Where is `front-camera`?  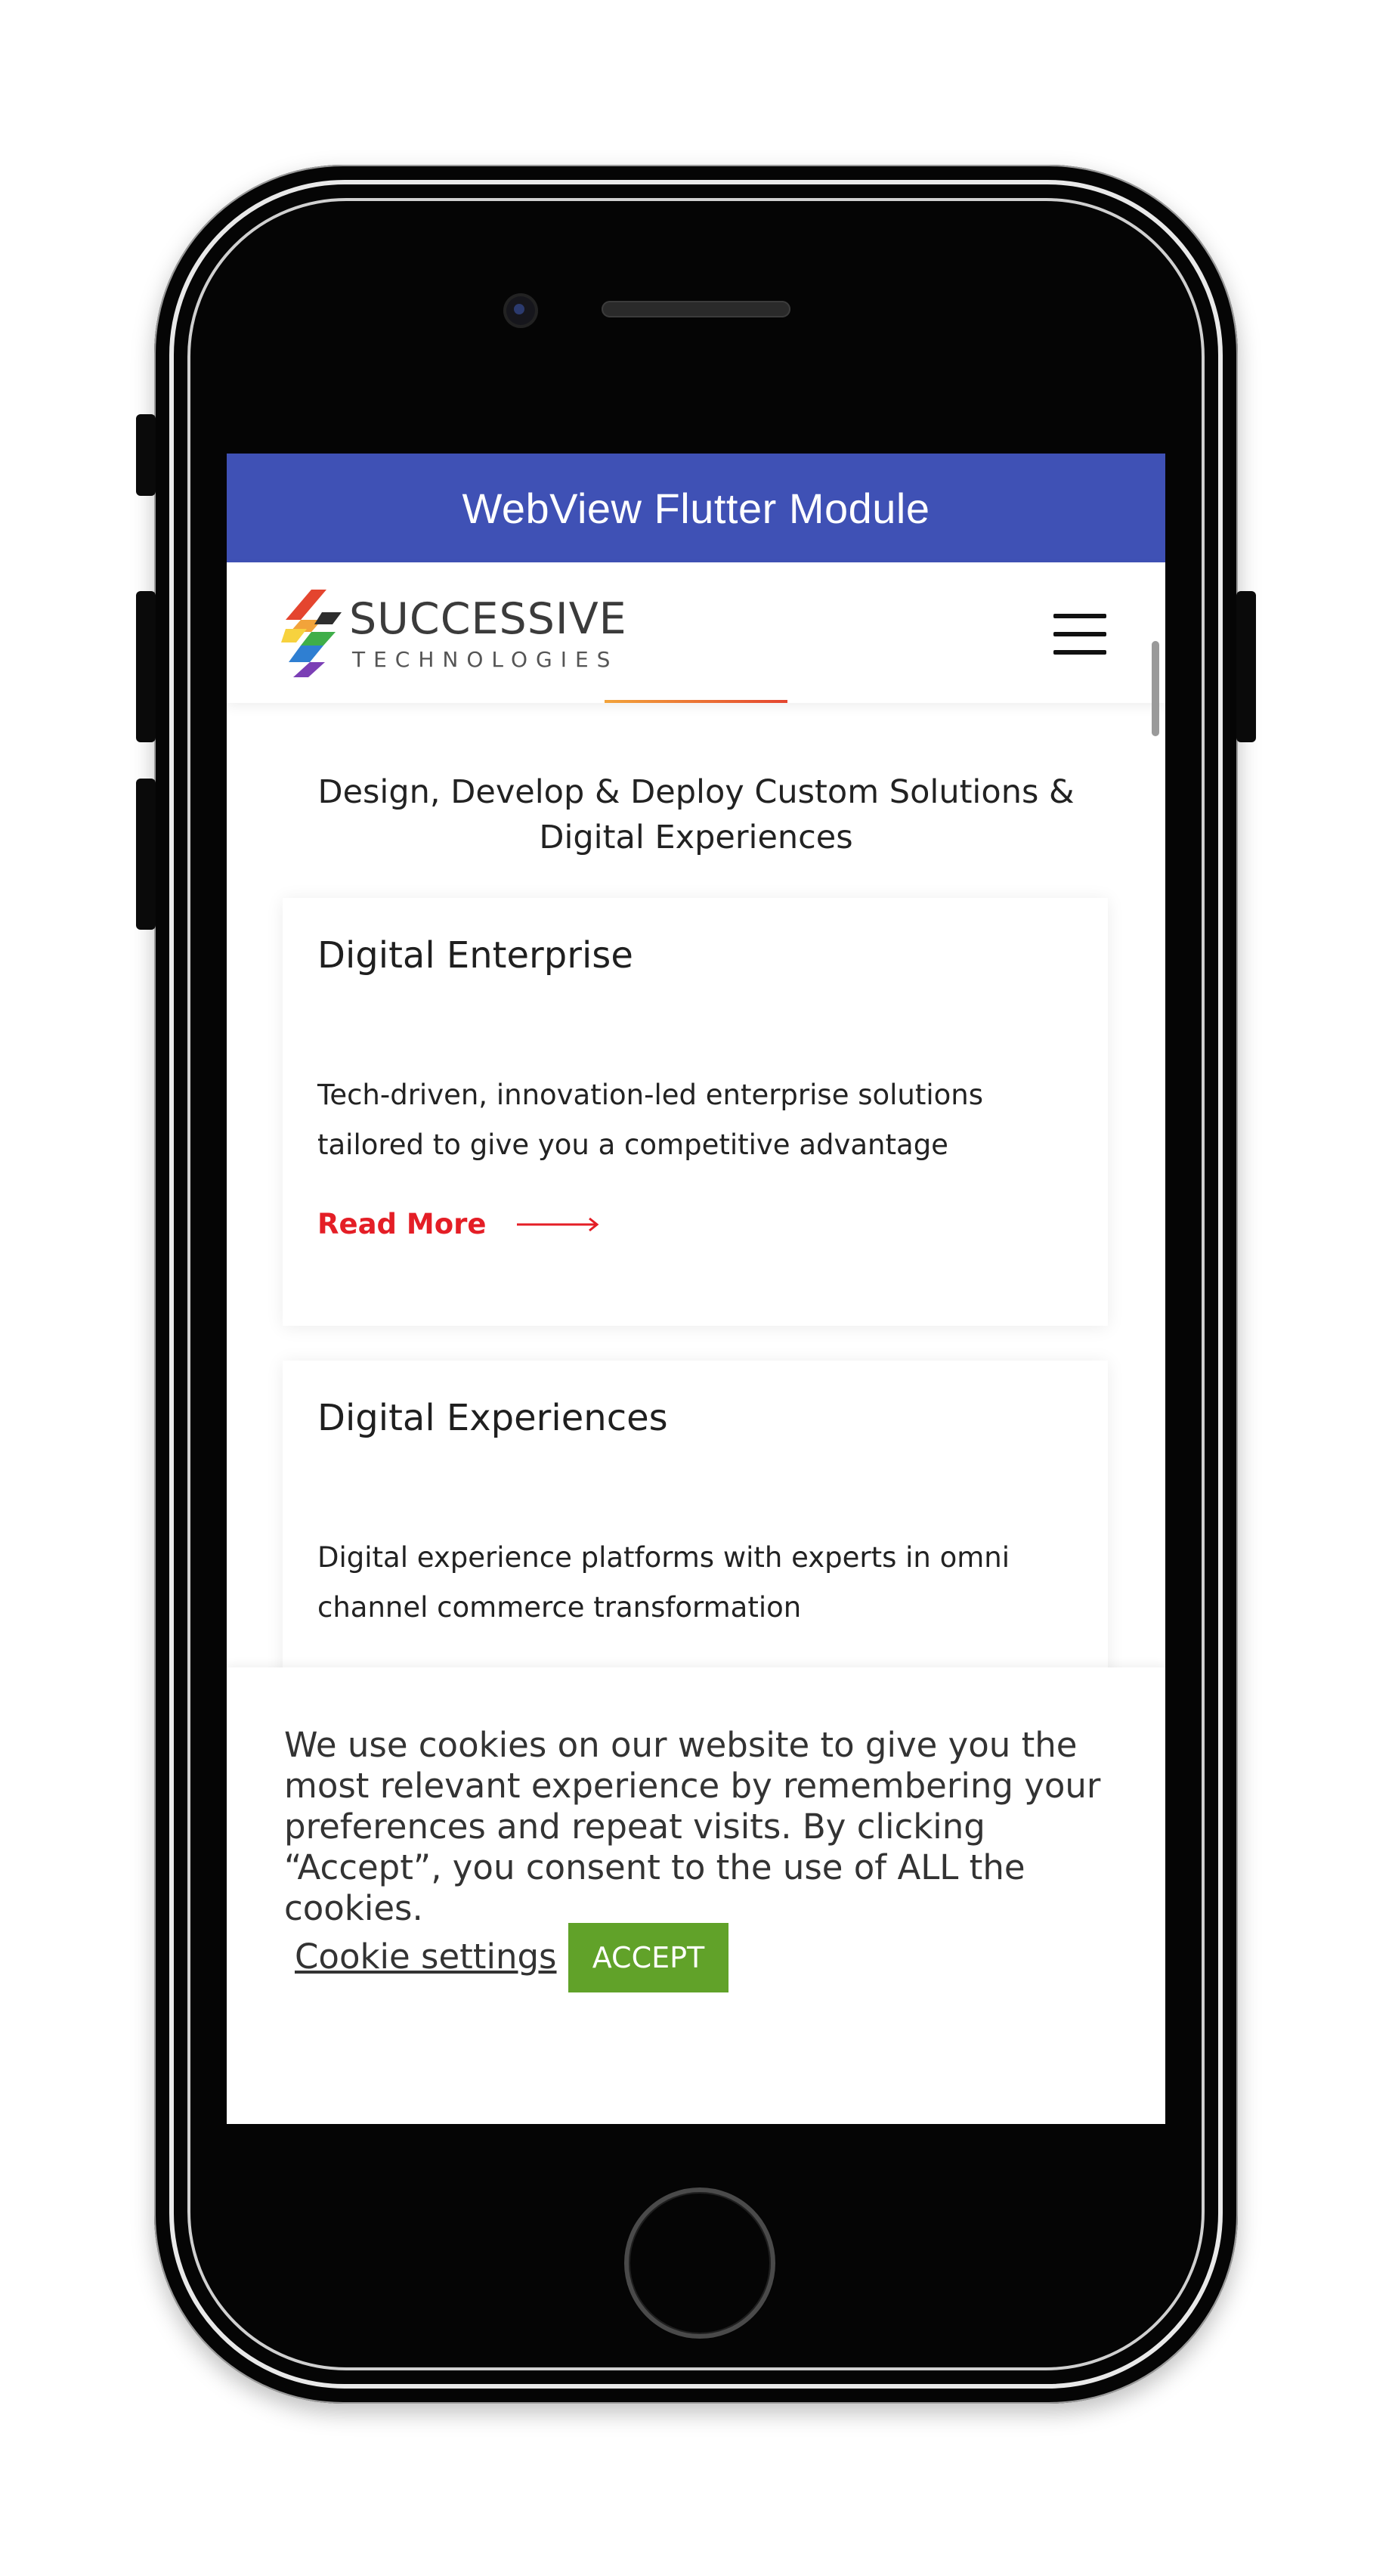
front-camera is located at coordinates (520, 310).